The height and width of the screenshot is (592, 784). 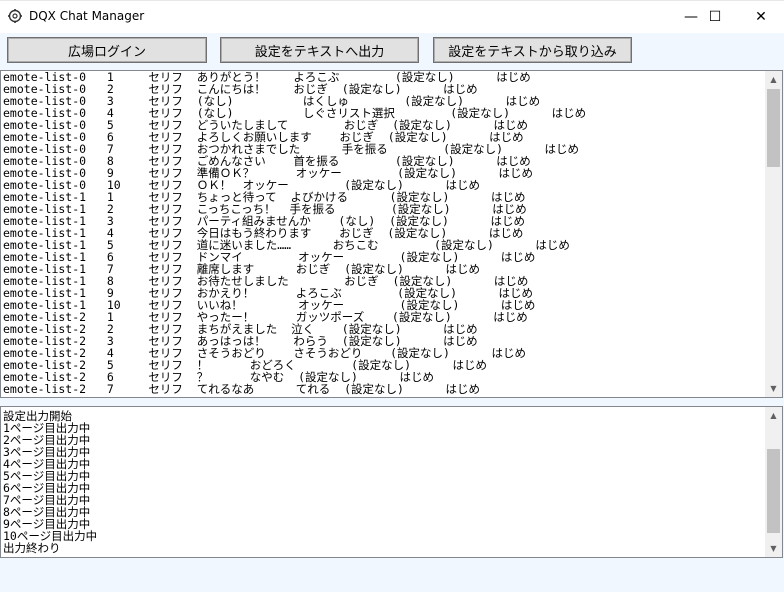 What do you see at coordinates (47, 524) in the screenshot?
I see `list-item: 9ページ目出力中` at bounding box center [47, 524].